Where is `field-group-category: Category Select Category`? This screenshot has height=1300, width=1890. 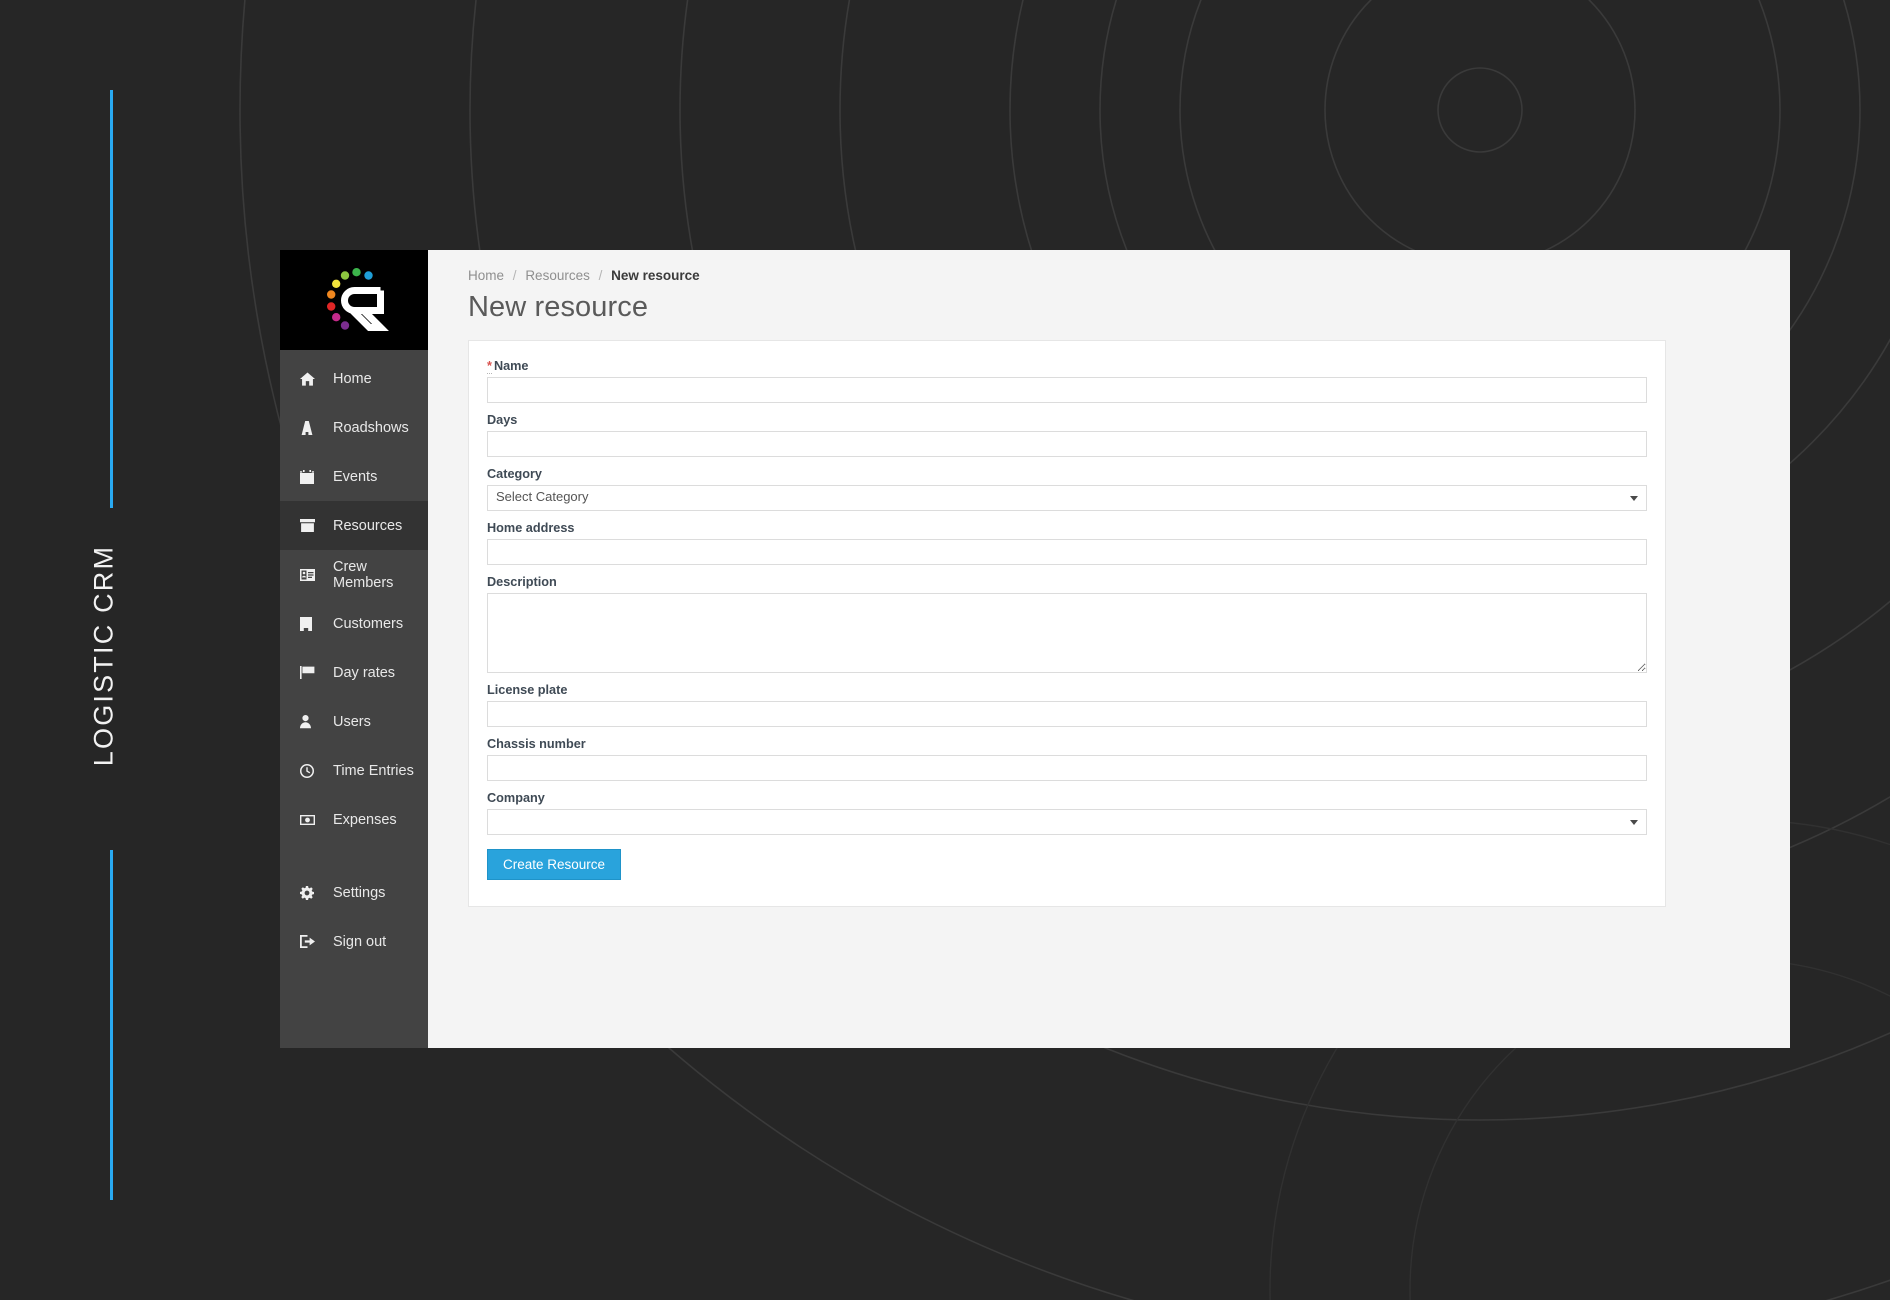 field-group-category: Category Select Category is located at coordinates (1067, 489).